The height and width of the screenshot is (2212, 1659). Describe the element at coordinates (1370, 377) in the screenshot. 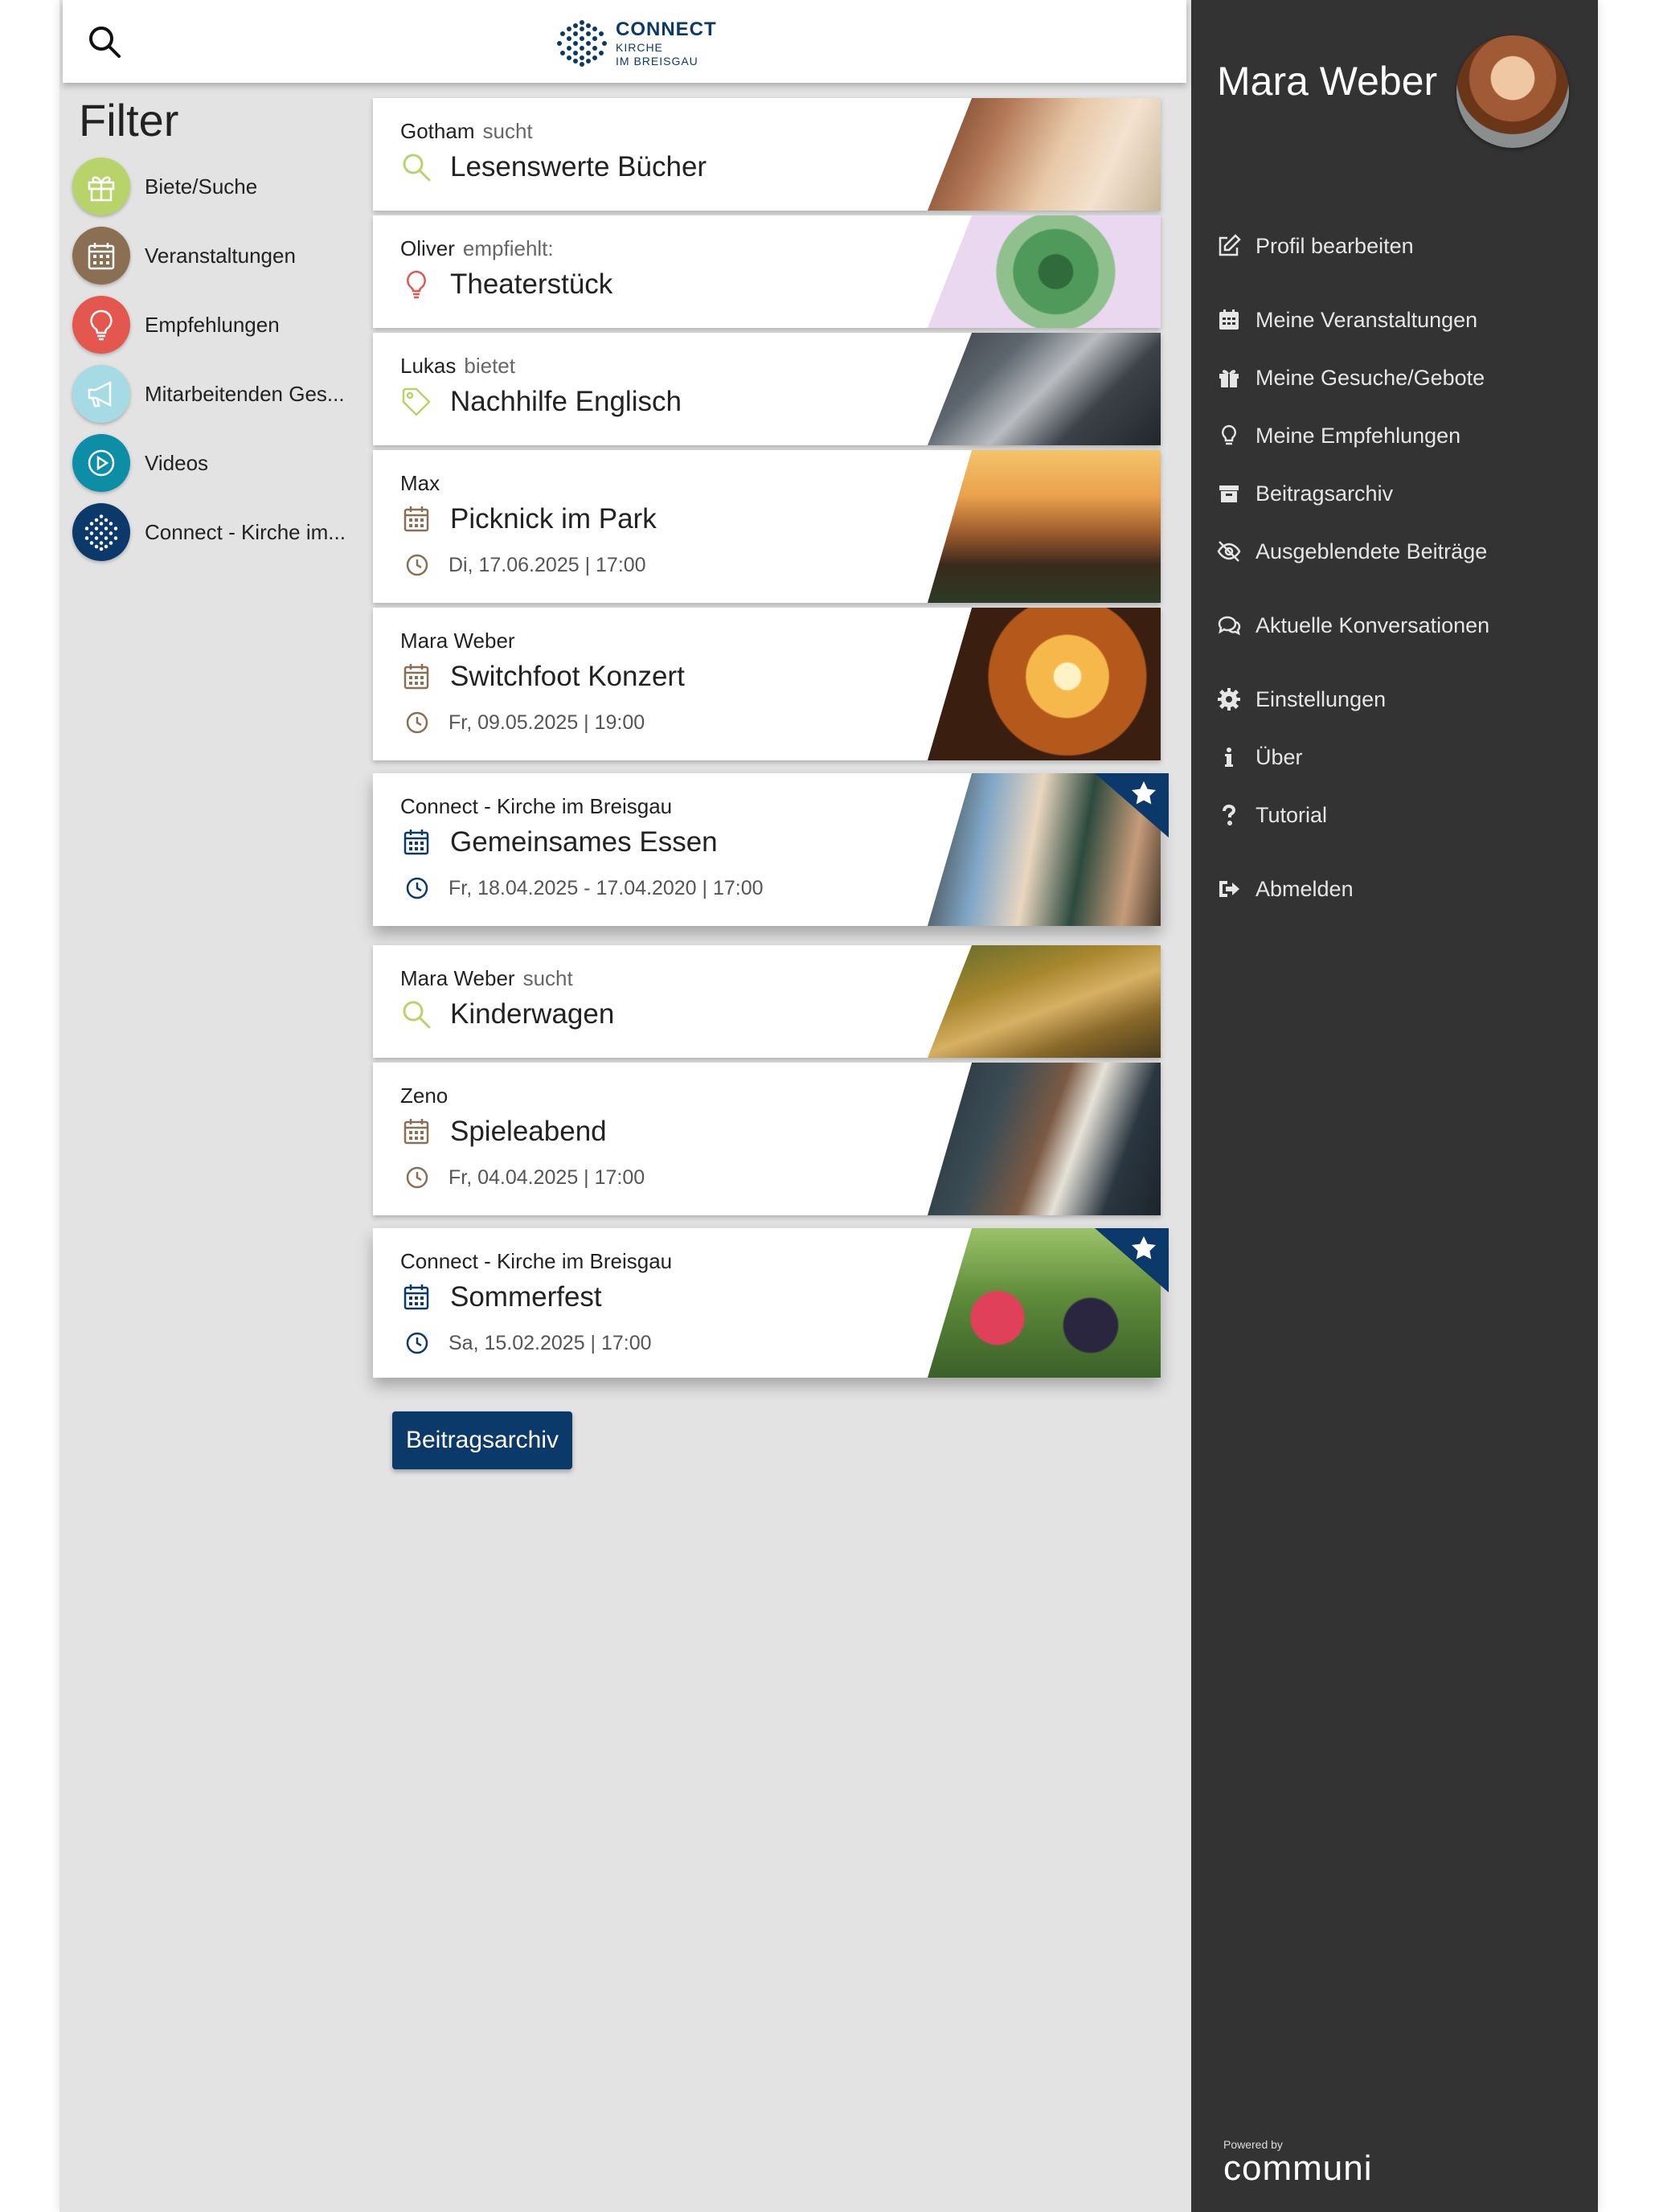

I see `menu-label: Meine Gesuche/Gebote` at that location.